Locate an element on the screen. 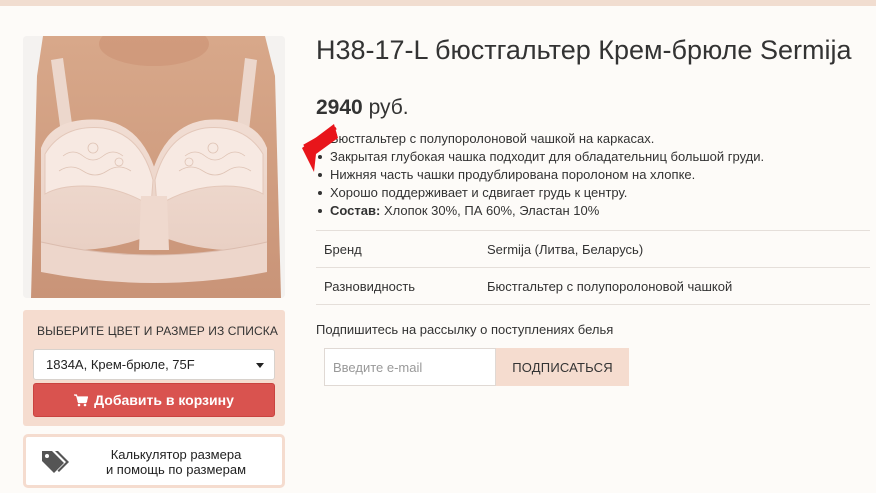 This screenshot has width=876, height=493. size-calculator-button: Калькулятор размера и помощь по размерам is located at coordinates (154, 461).